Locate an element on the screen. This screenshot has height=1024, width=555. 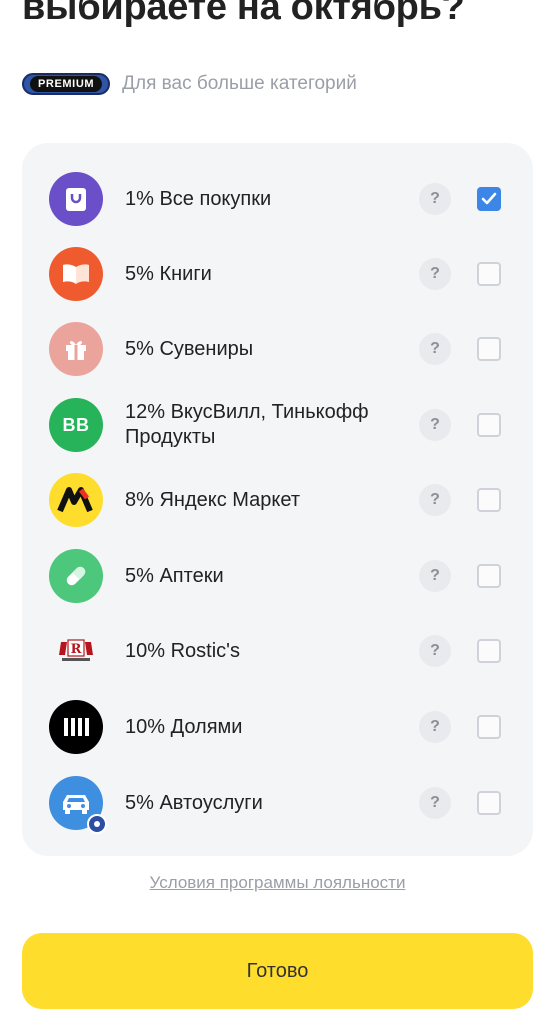
category-row: 5% Сувениры ? is located at coordinates (277, 349).